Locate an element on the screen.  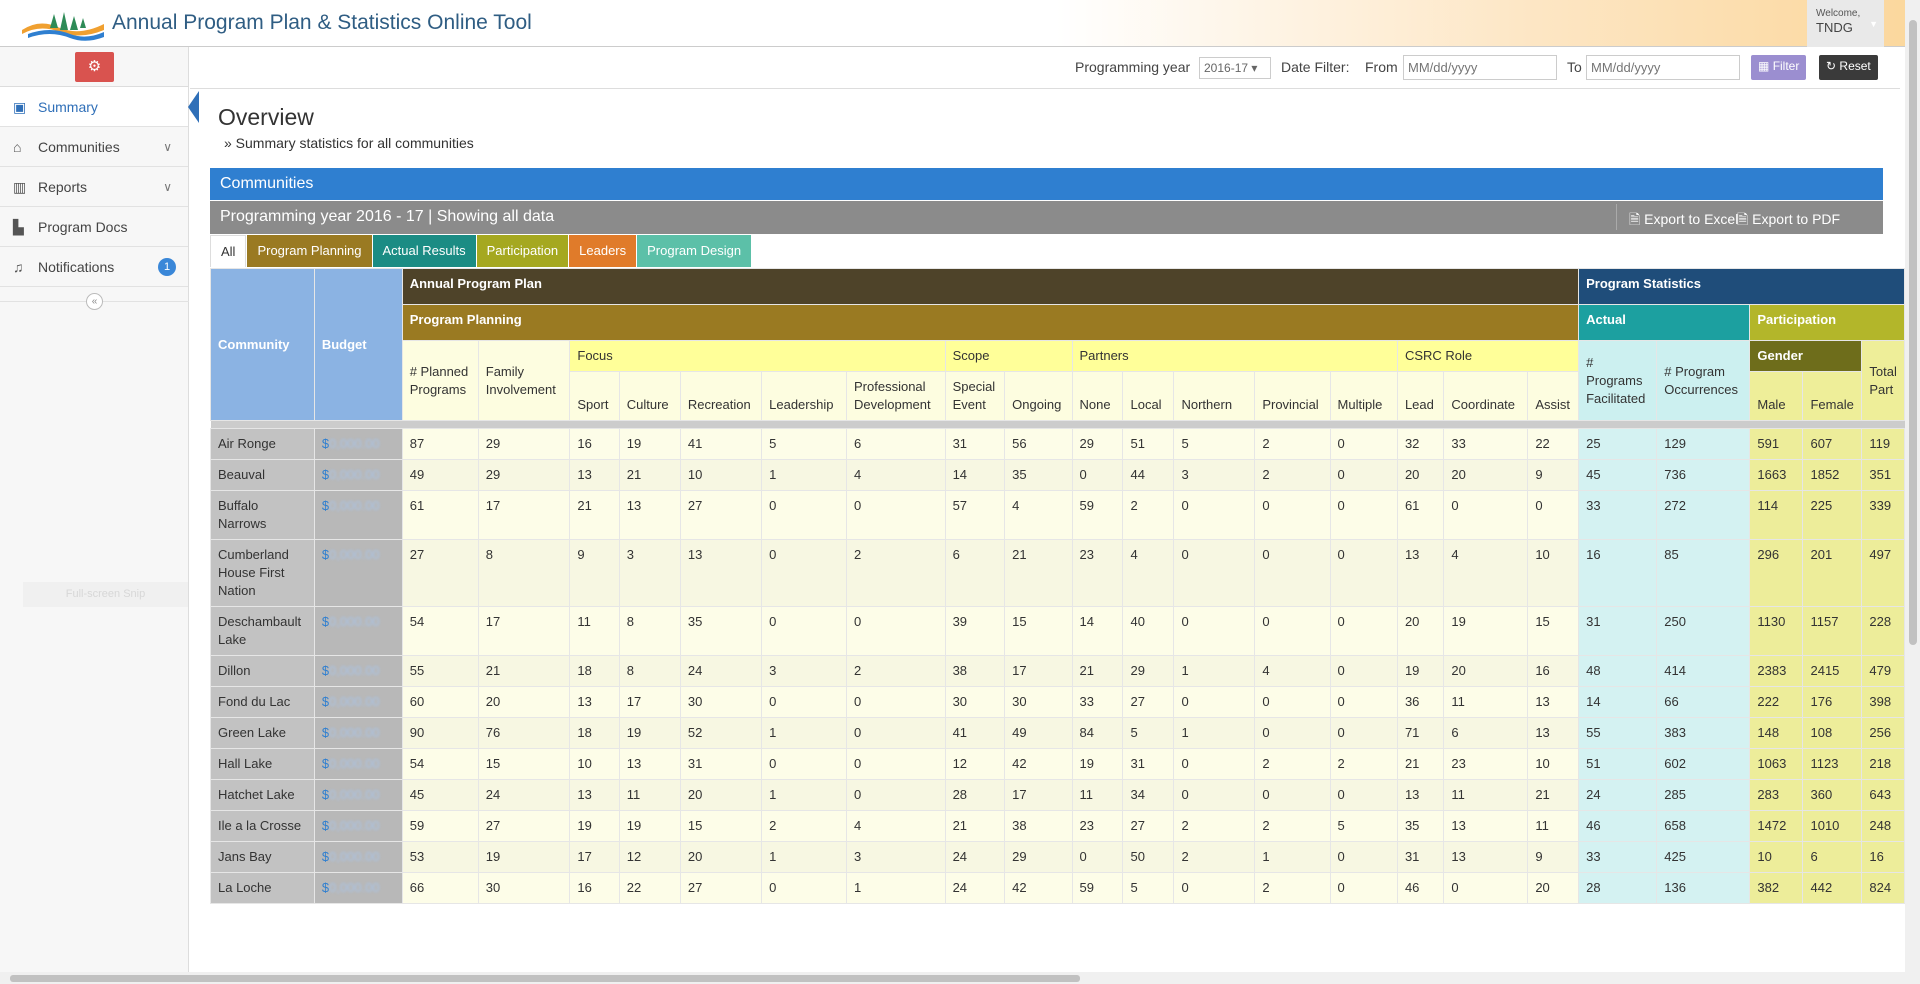
col-lead: Lead is located at coordinates (1420, 396).